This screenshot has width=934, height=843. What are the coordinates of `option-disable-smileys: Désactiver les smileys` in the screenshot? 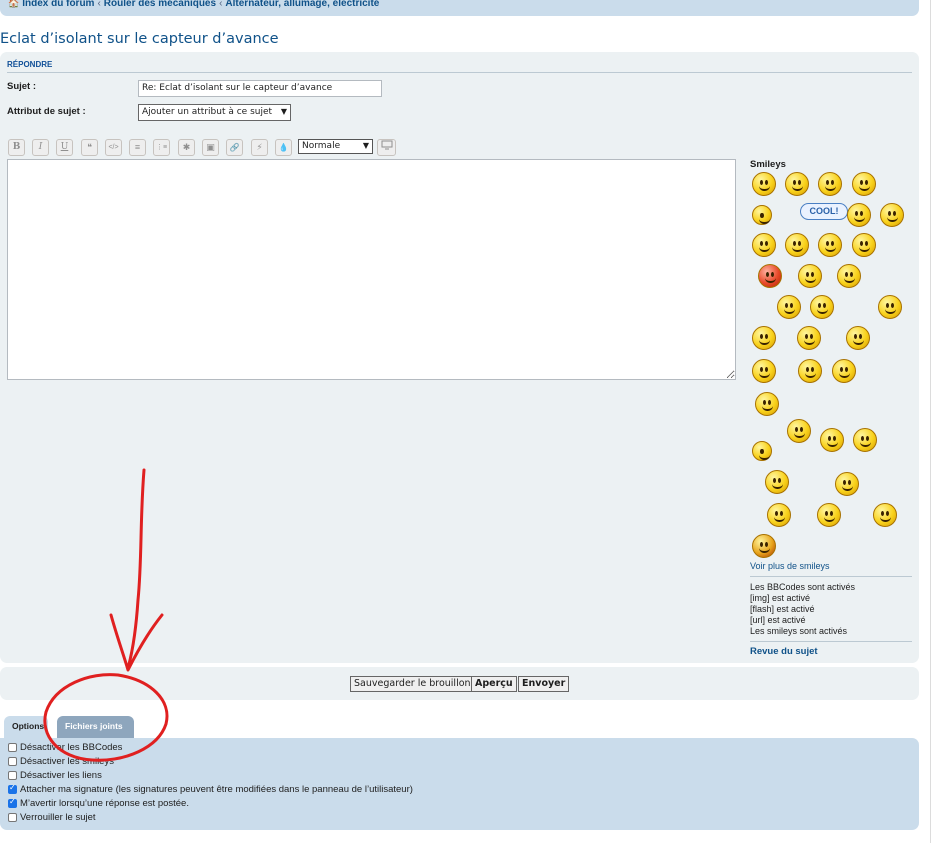 It's located at (61, 761).